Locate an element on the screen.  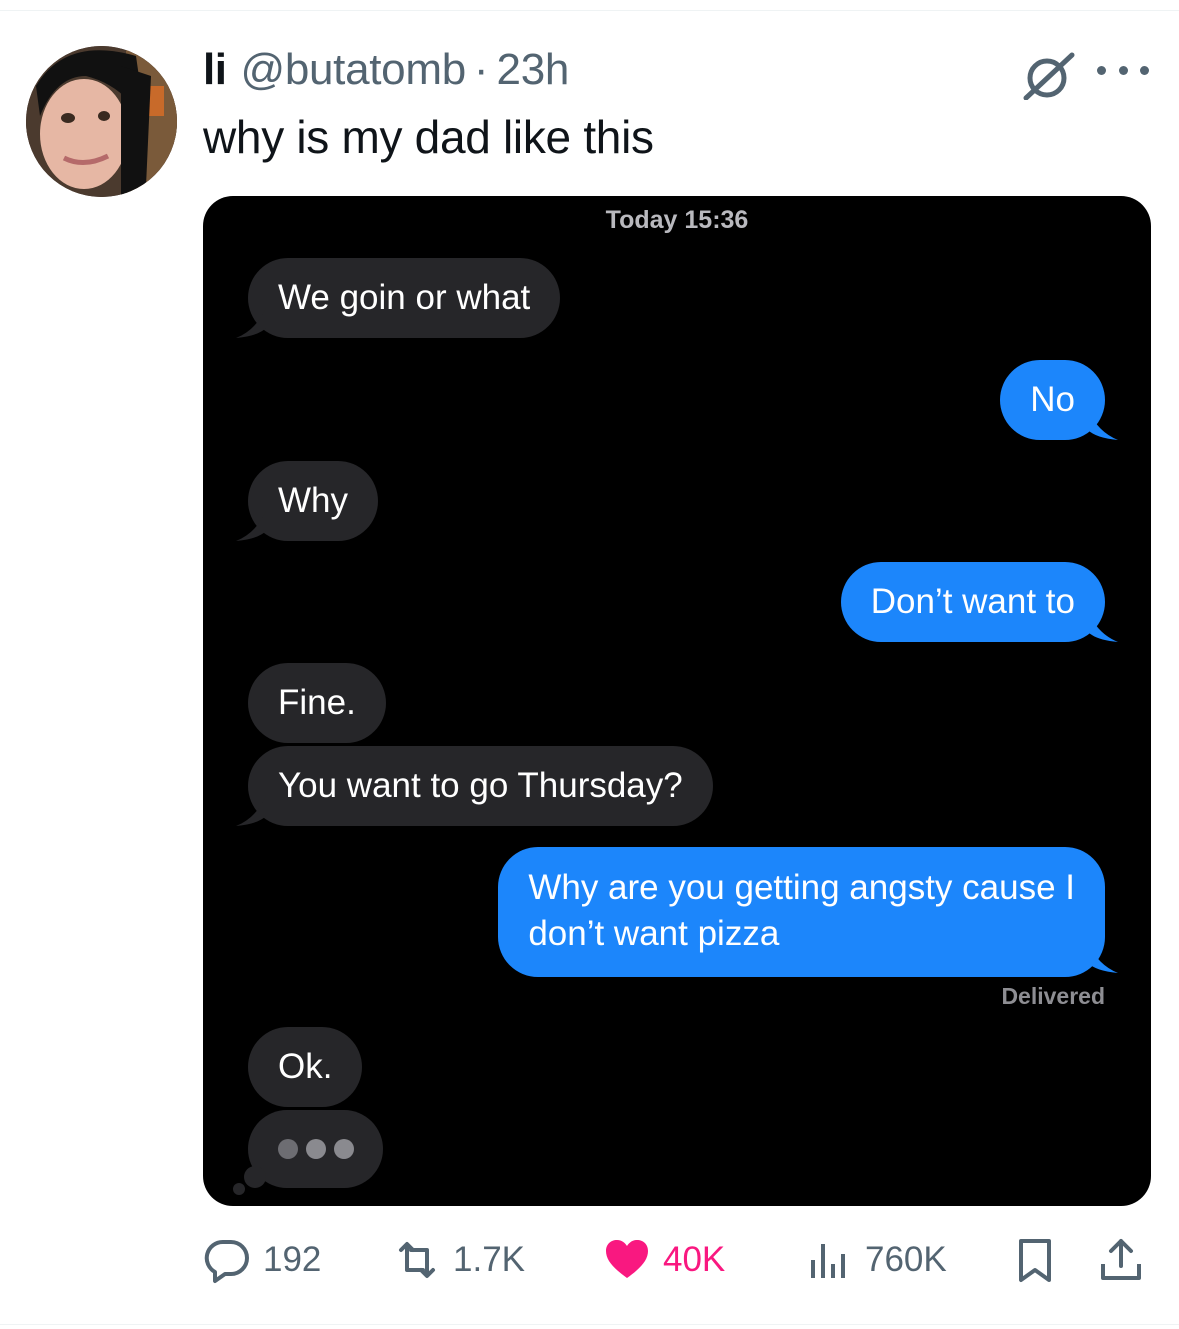
message-incoming: You want to go Thursday? is located at coordinates (480, 786).